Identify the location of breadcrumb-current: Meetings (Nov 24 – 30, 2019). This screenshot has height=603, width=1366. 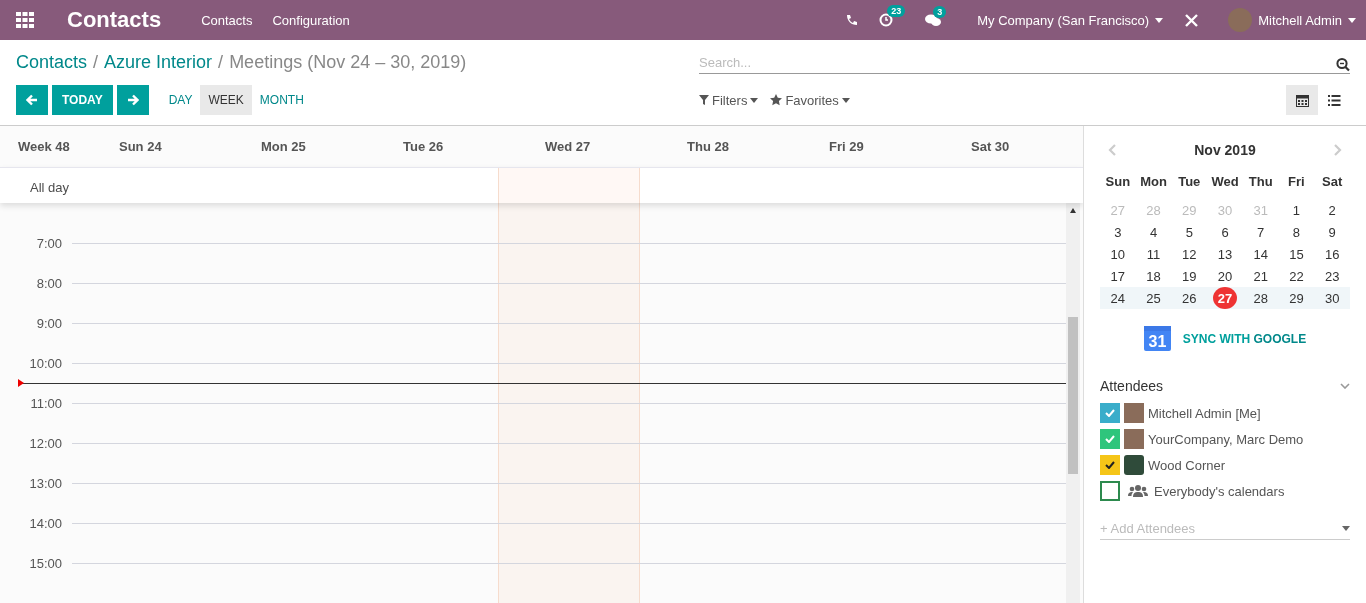
(348, 62).